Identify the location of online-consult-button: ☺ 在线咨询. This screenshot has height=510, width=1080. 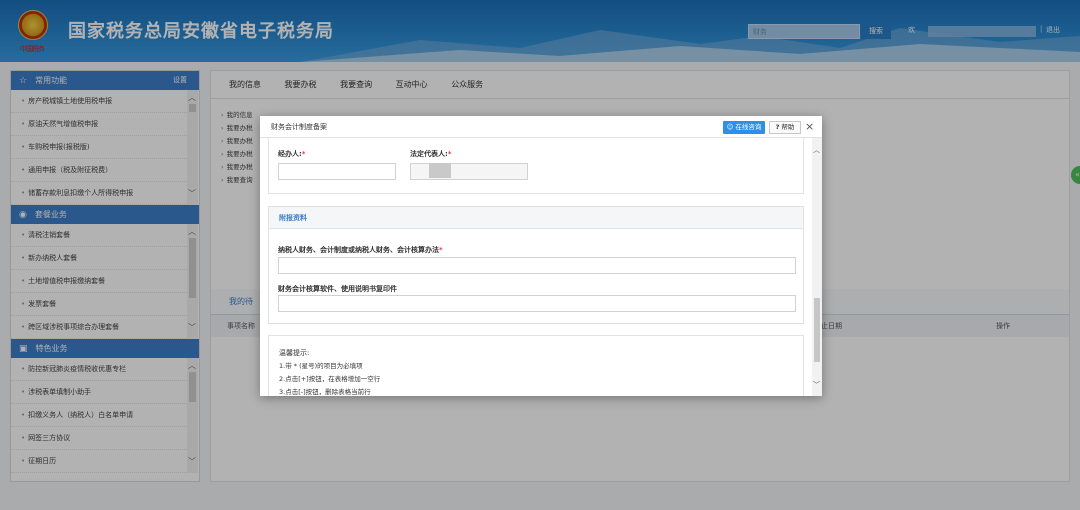
(744, 127).